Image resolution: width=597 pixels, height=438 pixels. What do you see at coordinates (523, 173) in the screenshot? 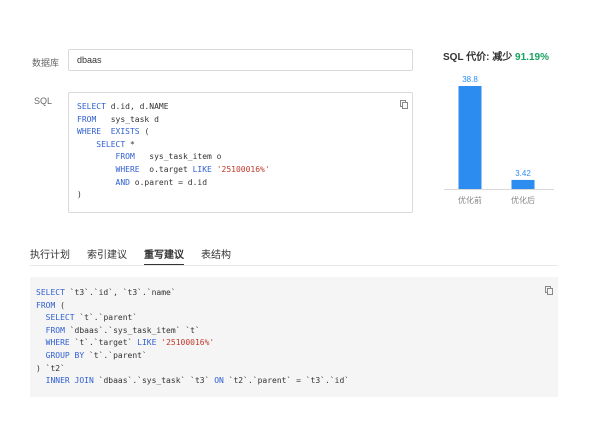
I see `bar-value-label: 3.42` at bounding box center [523, 173].